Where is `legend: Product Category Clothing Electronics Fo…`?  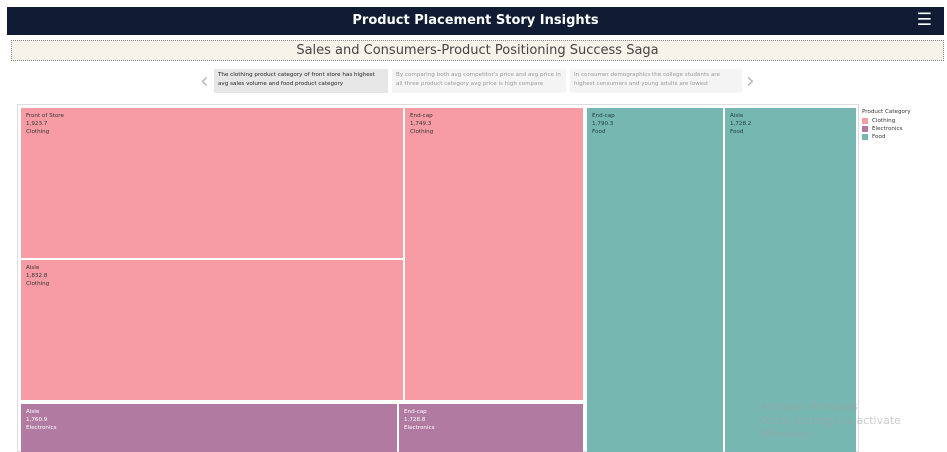
legend: Product Category Clothing Electronics Fo… is located at coordinates (902, 124).